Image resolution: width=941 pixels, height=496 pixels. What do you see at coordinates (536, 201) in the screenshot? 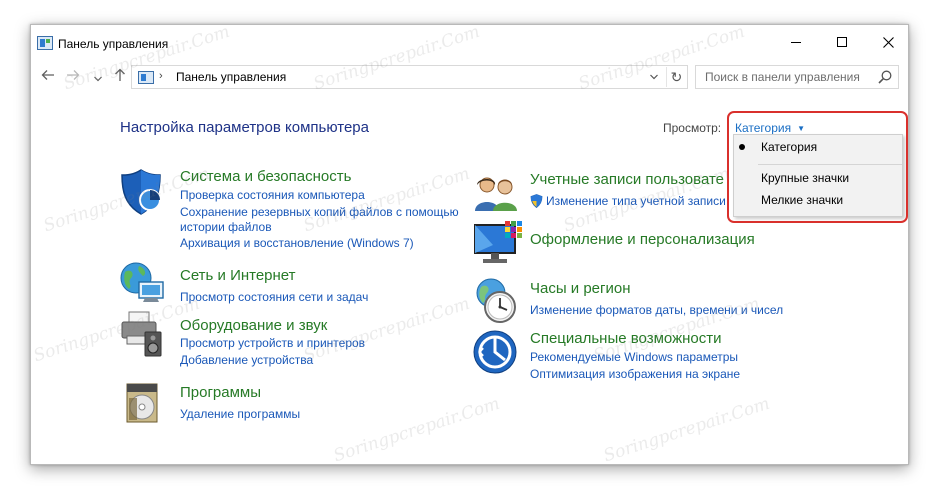
I see `uac-shield-icon` at bounding box center [536, 201].